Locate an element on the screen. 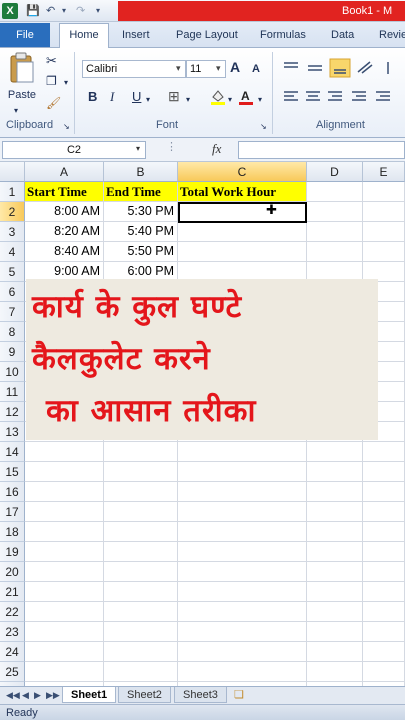 This screenshot has width=405, height=721. table-row-cell: 8:00 AM is located at coordinates (64, 212).